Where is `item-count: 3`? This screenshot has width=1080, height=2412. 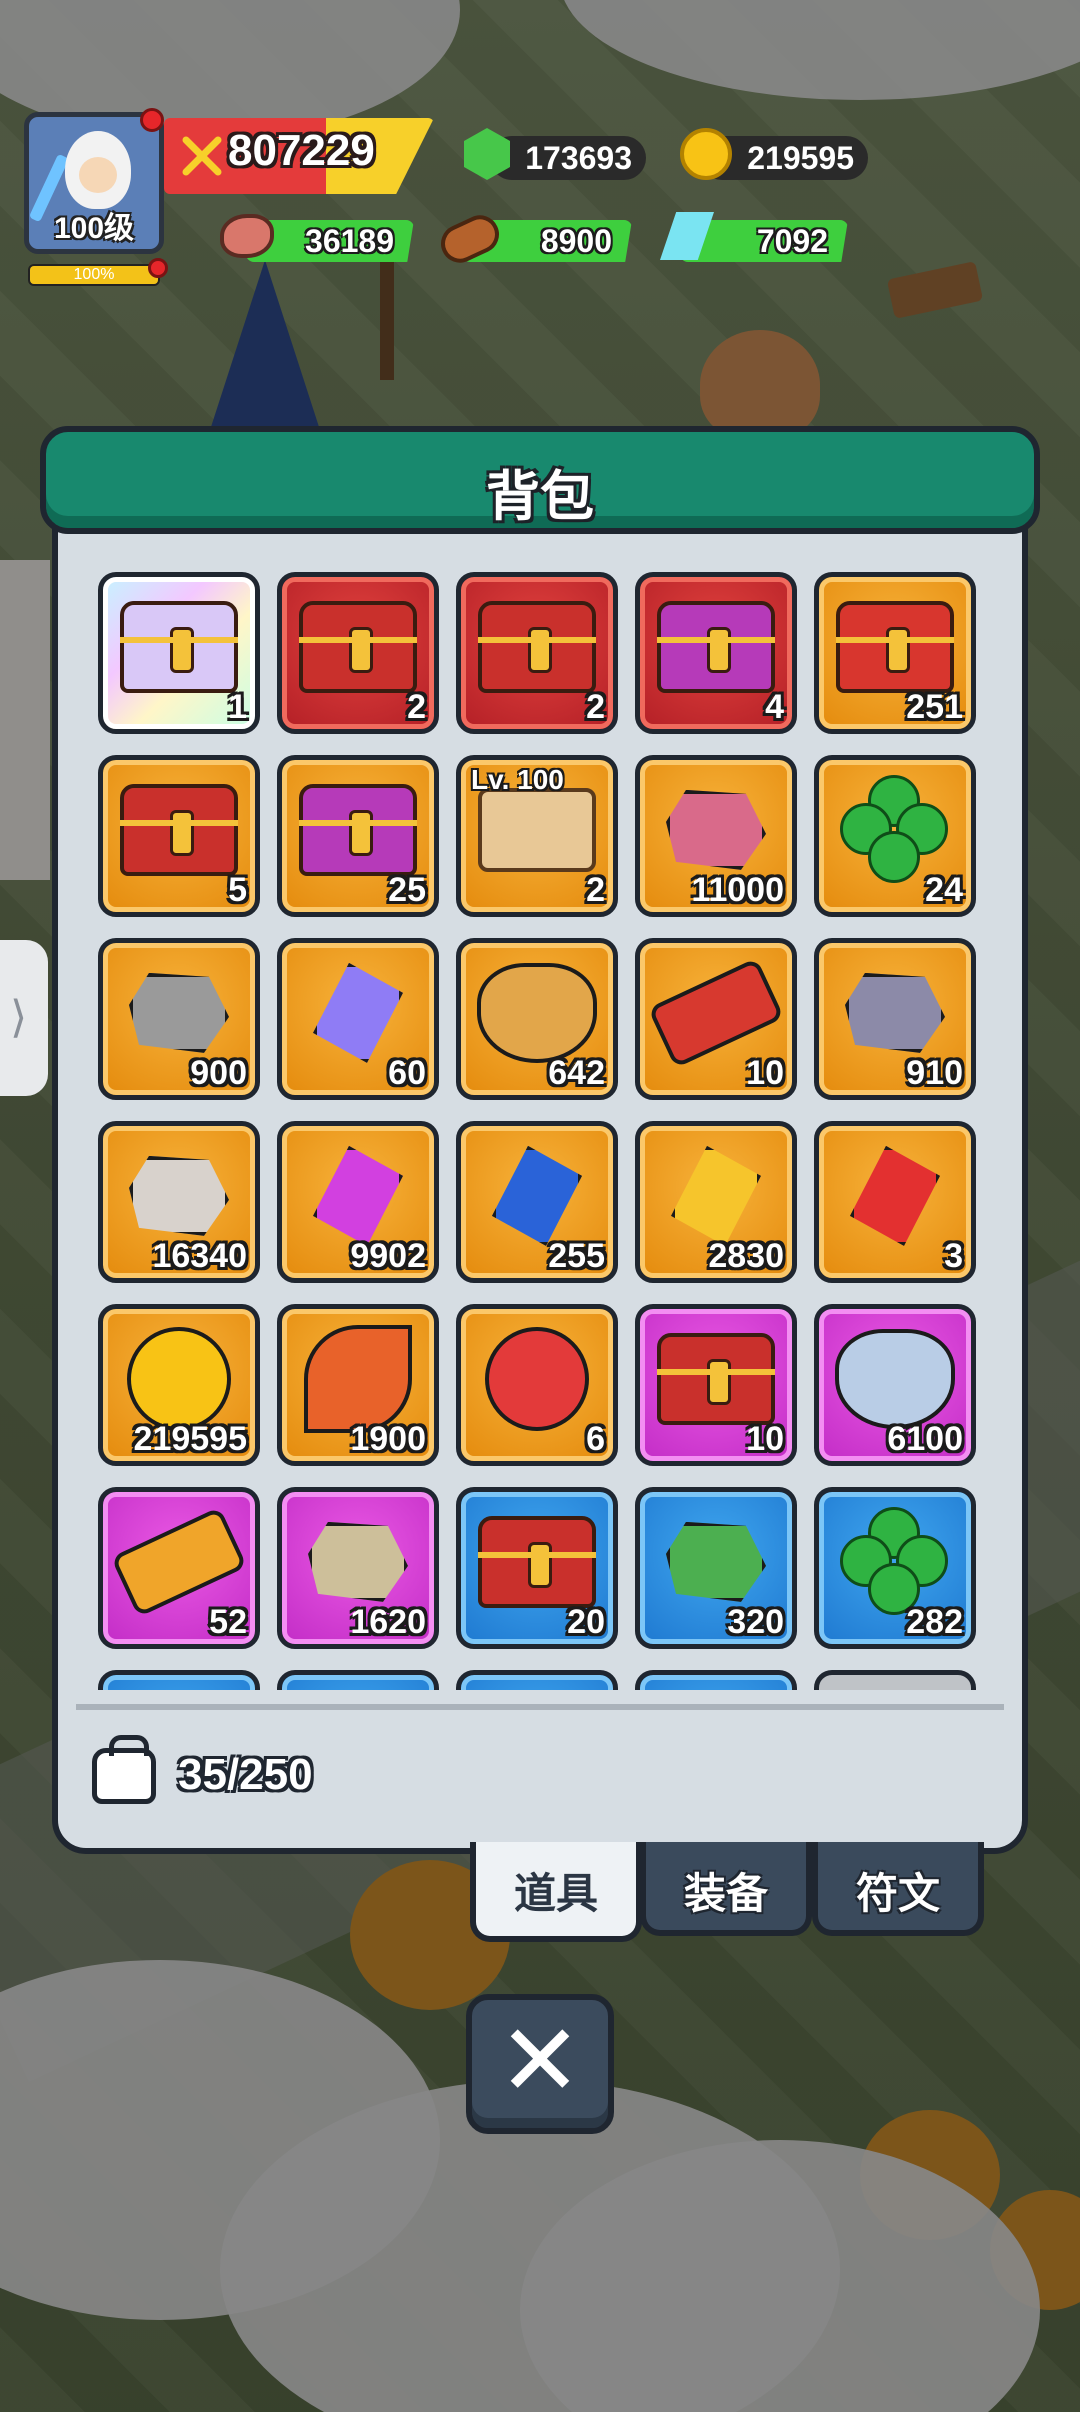
item-count: 3 is located at coordinates (953, 1256).